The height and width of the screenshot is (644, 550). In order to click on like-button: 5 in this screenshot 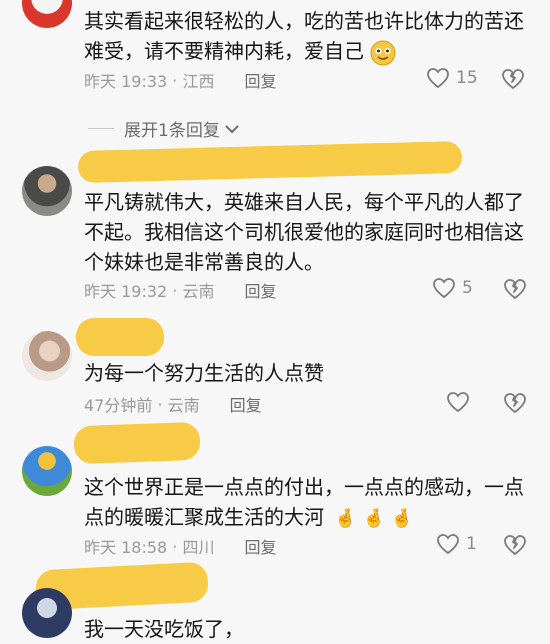, I will do `click(452, 288)`.